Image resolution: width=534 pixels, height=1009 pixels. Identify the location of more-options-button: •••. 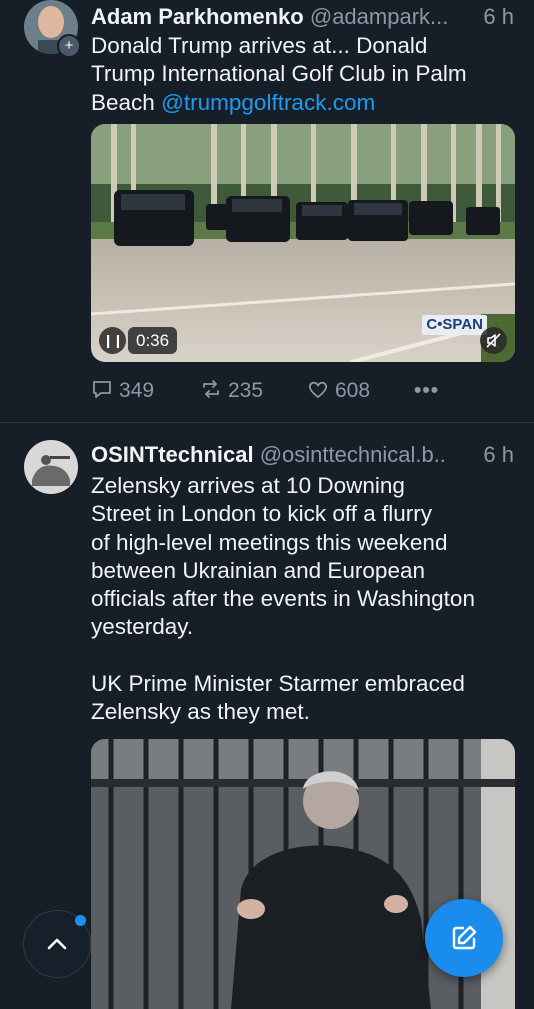
(426, 391).